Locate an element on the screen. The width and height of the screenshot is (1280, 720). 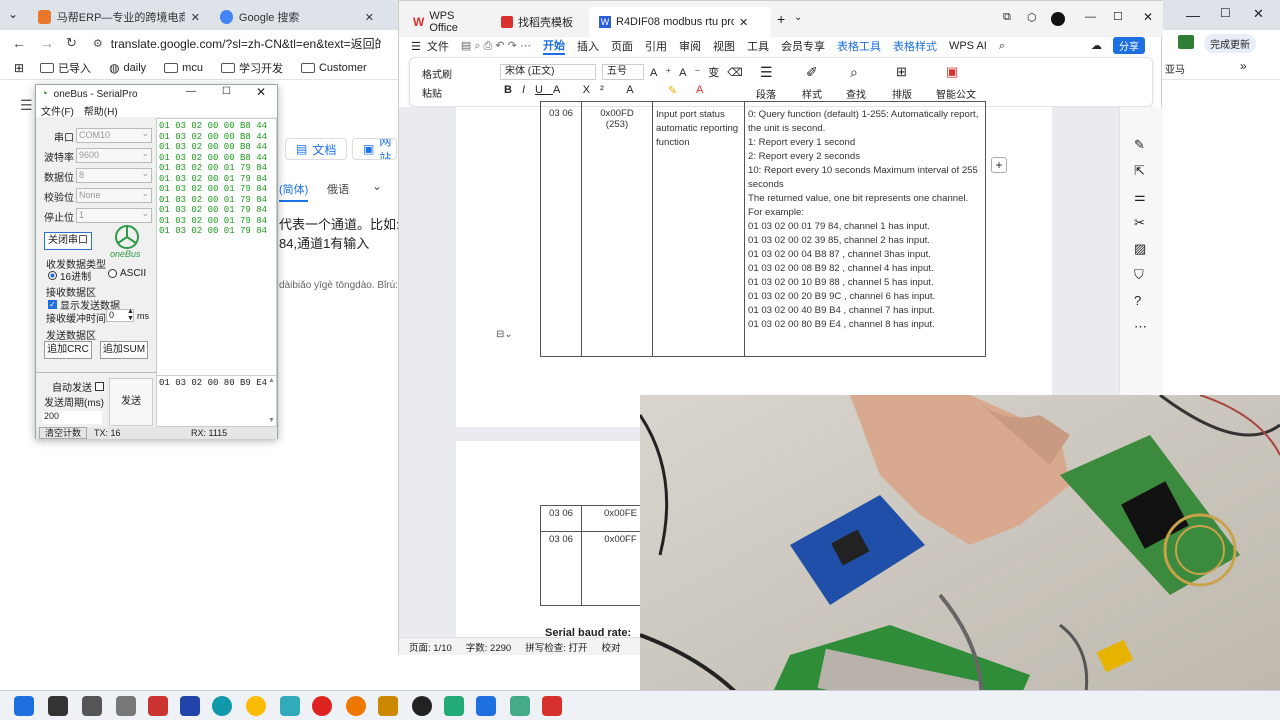
ascii-radio: ASCII is located at coordinates (127, 273).